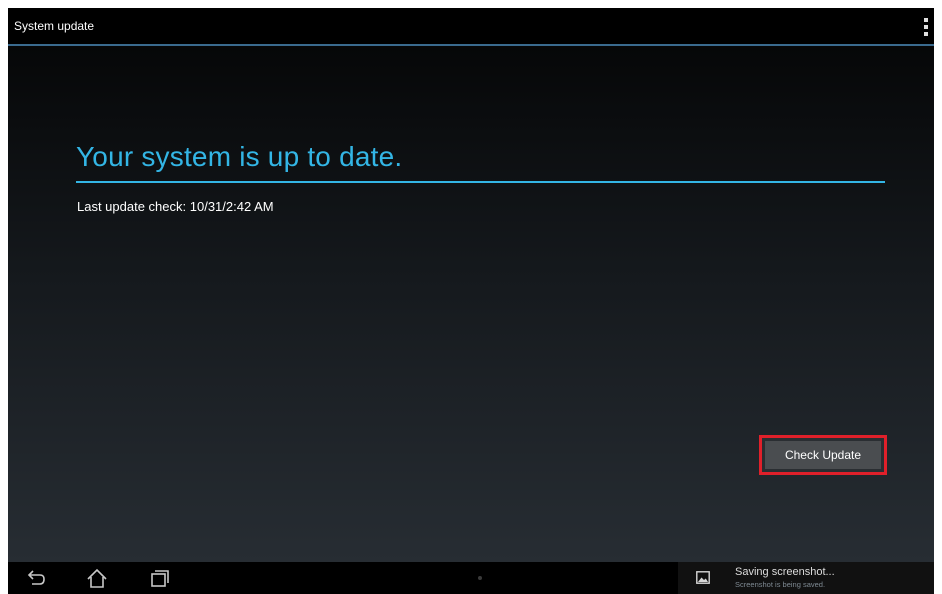  What do you see at coordinates (480, 182) in the screenshot?
I see `headline-divider` at bounding box center [480, 182].